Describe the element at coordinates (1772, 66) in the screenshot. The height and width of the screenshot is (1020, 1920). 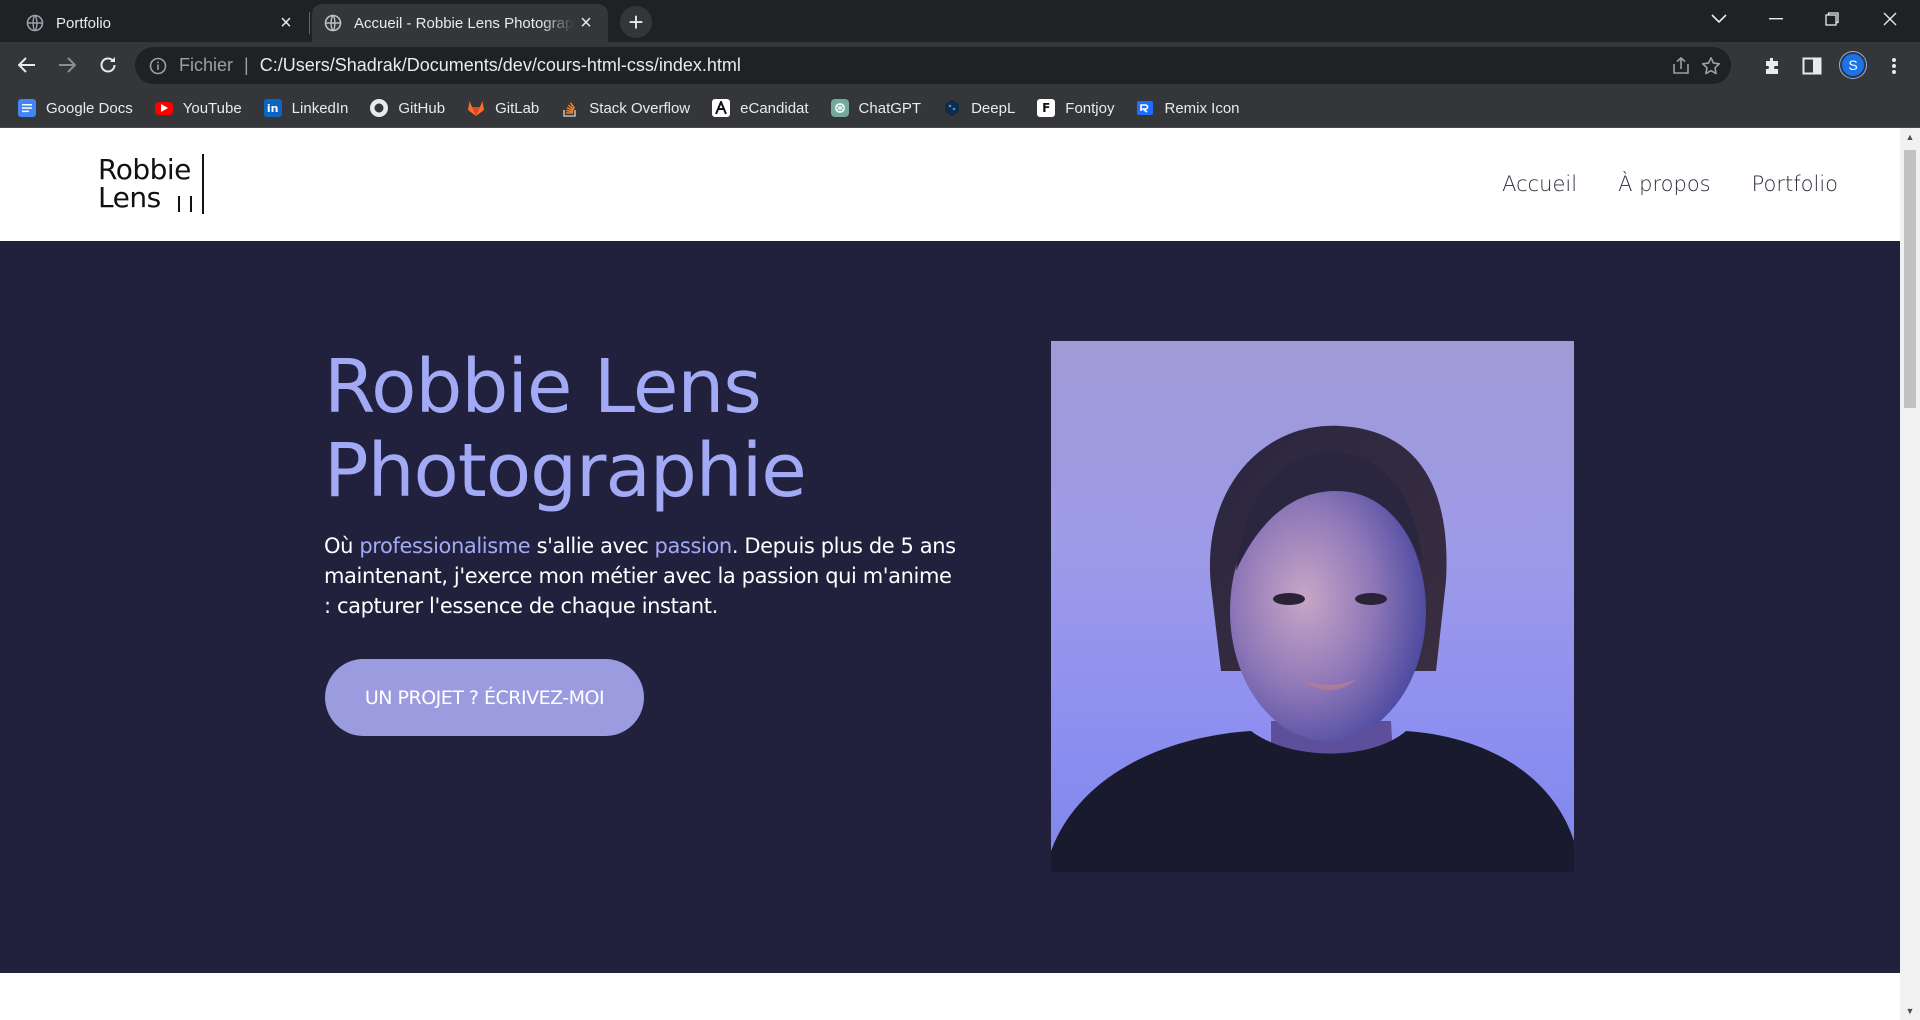
I see `extensions-icon` at that location.